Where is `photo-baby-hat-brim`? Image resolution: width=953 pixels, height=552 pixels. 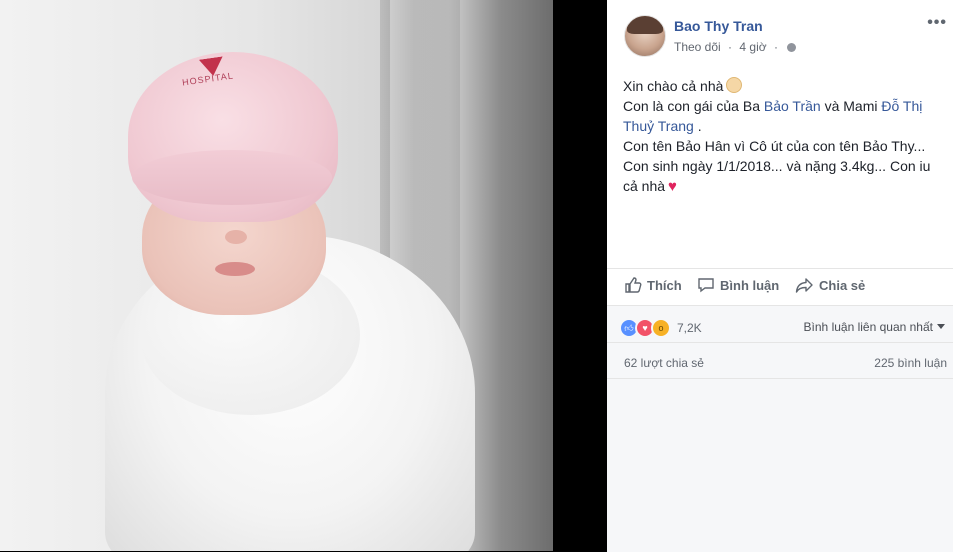 photo-baby-hat-brim is located at coordinates (232, 177).